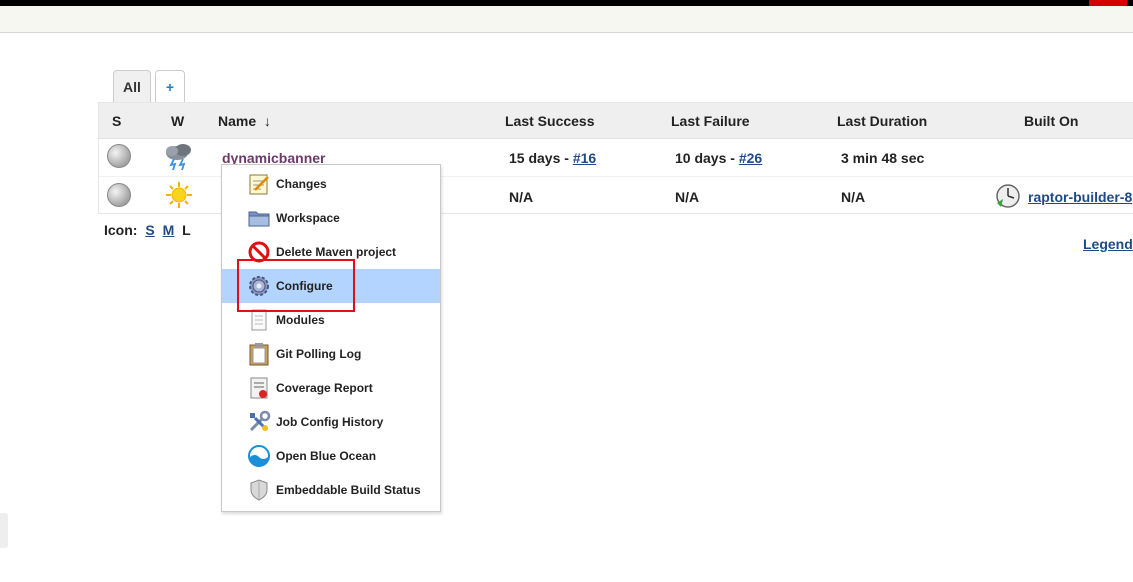 The image size is (1133, 582). What do you see at coordinates (116, 121) in the screenshot?
I see `column-status: S` at bounding box center [116, 121].